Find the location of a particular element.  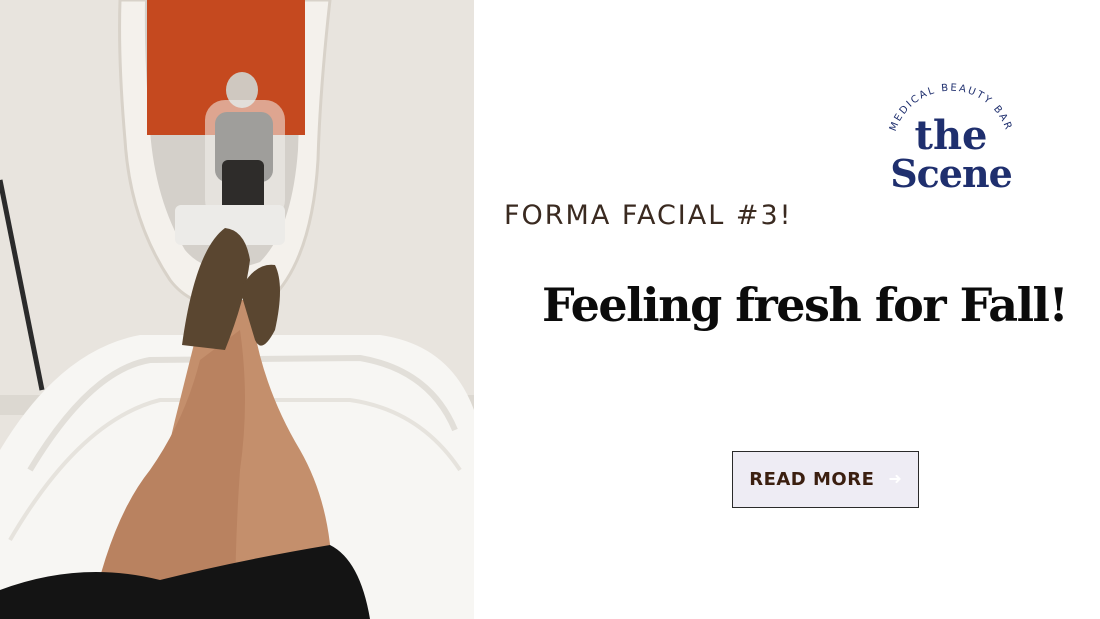

read-more-label: READ MORE is located at coordinates (812, 479).